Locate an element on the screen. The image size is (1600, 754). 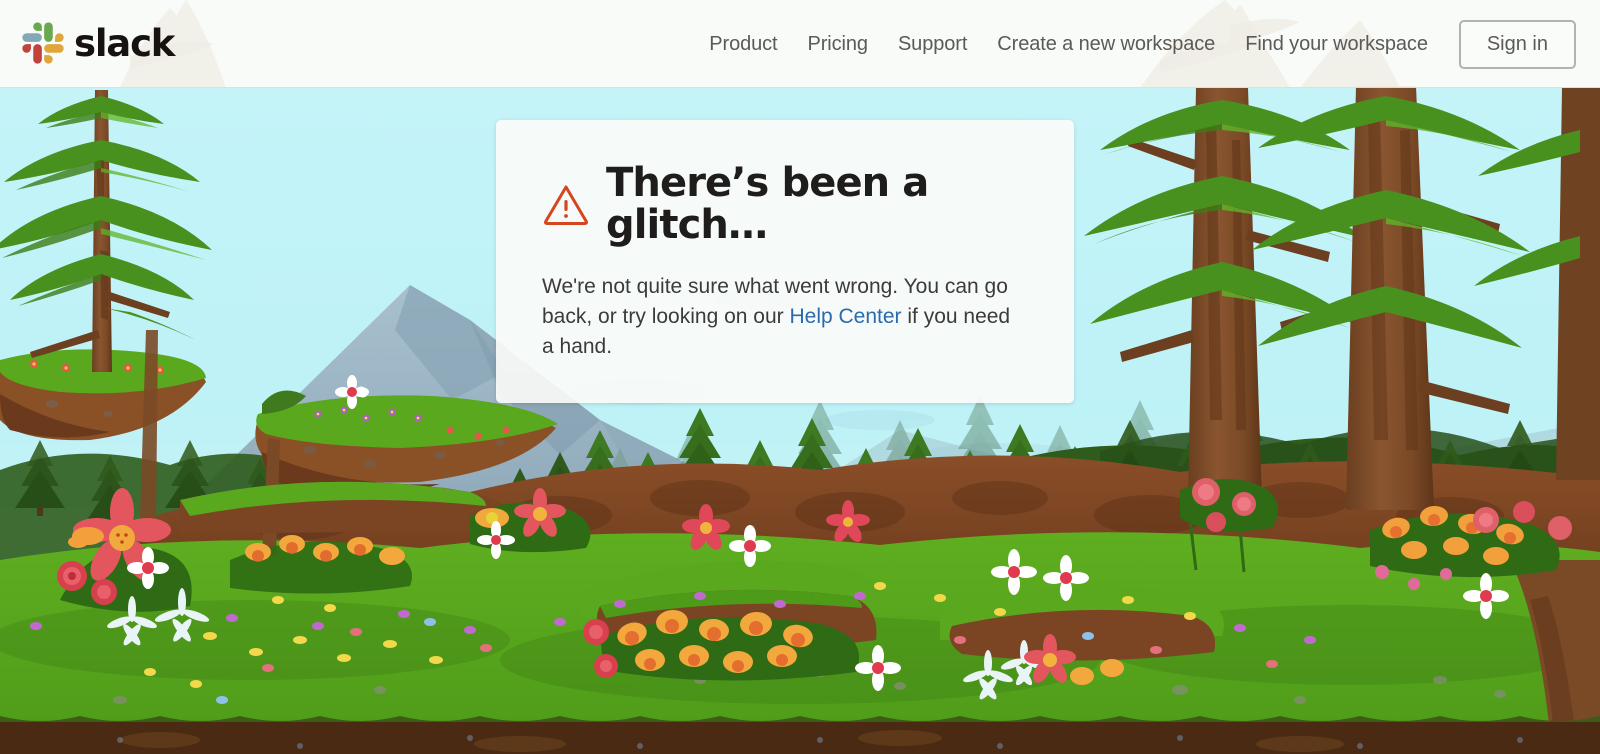
help-center-link: Help Center is located at coordinates (845, 316).